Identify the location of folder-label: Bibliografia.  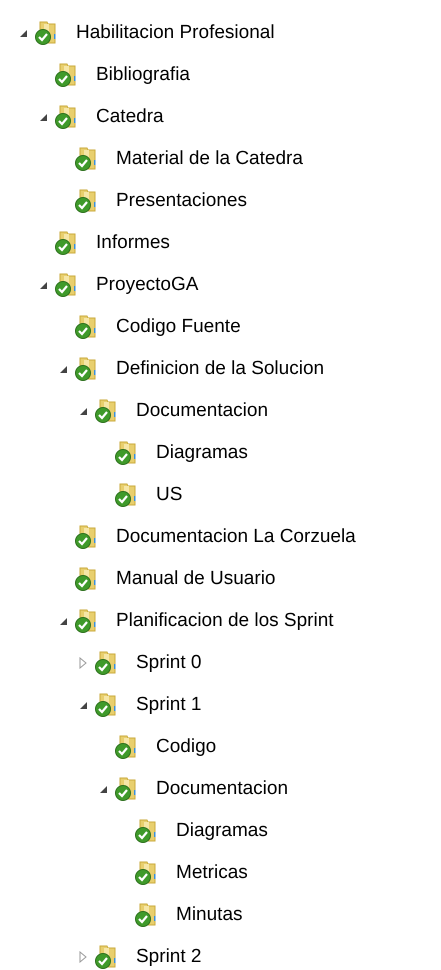
(143, 75).